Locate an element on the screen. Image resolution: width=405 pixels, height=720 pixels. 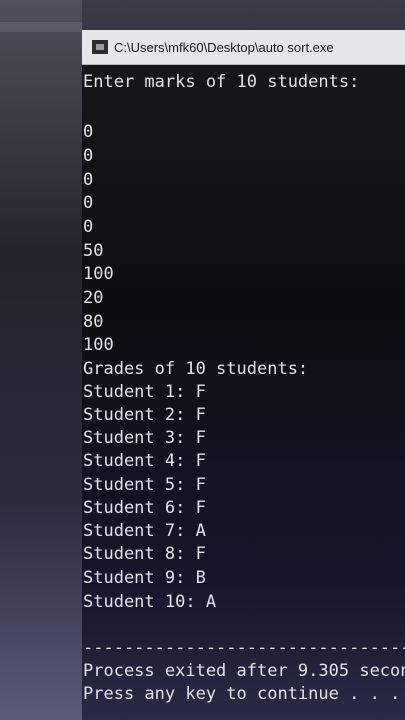
window-title: C:\Users\mfk60\Desktop\auto sort.exe is located at coordinates (224, 47).